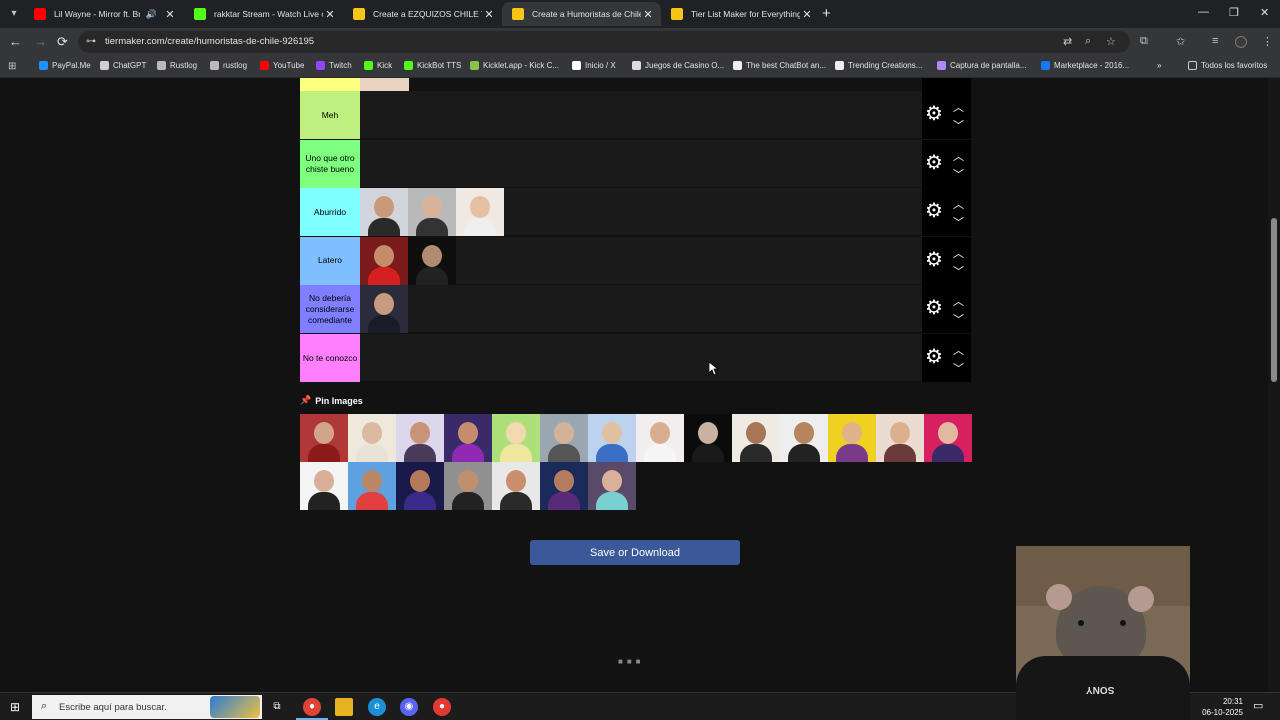 The width and height of the screenshot is (1280, 720). What do you see at coordinates (65, 65) in the screenshot?
I see `bookmark-item: PayPal.Me` at bounding box center [65, 65].